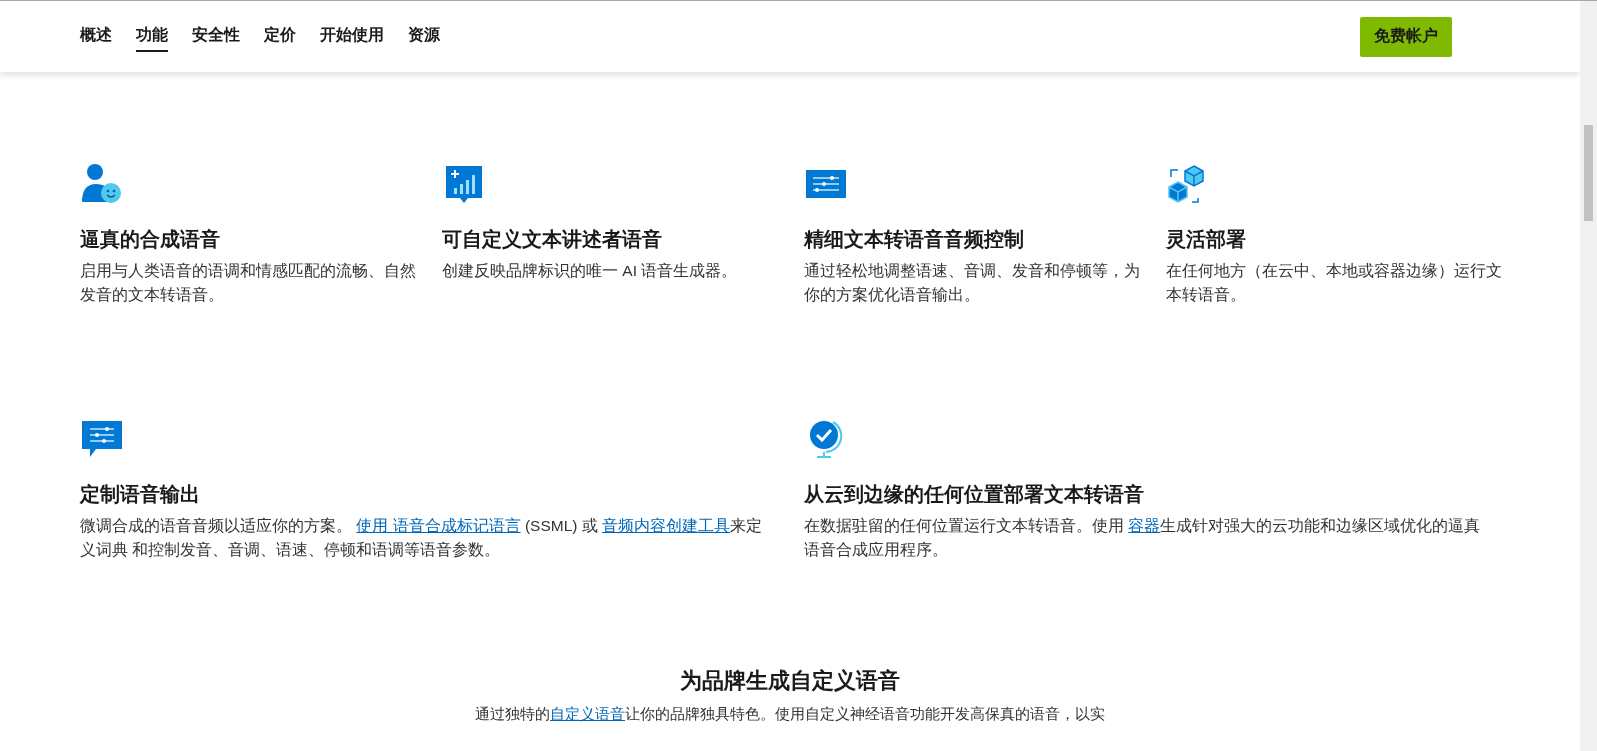 This screenshot has height=751, width=1597. Describe the element at coordinates (914, 239) in the screenshot. I see `feature-title: 精细文本转语音音频控制` at that location.